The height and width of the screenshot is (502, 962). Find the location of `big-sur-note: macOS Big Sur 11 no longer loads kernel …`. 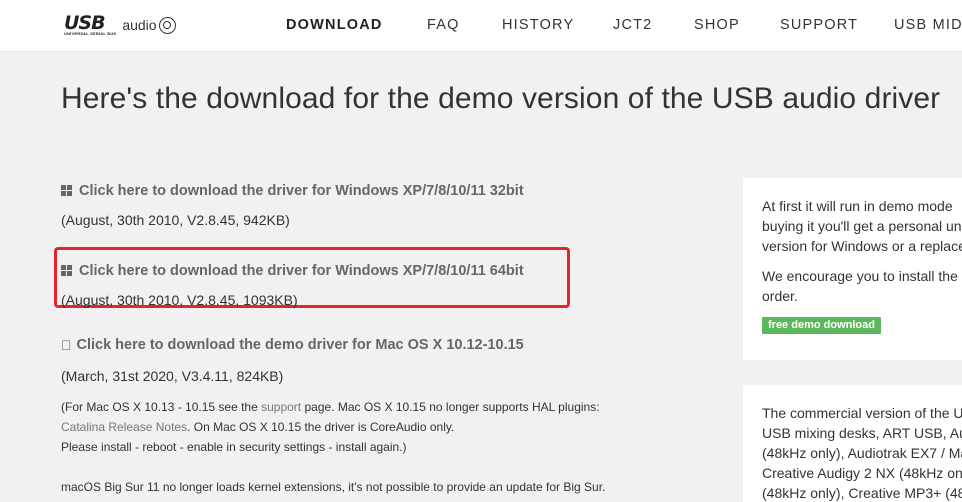

big-sur-note: macOS Big Sur 11 no longer loads kernel … is located at coordinates (333, 487).